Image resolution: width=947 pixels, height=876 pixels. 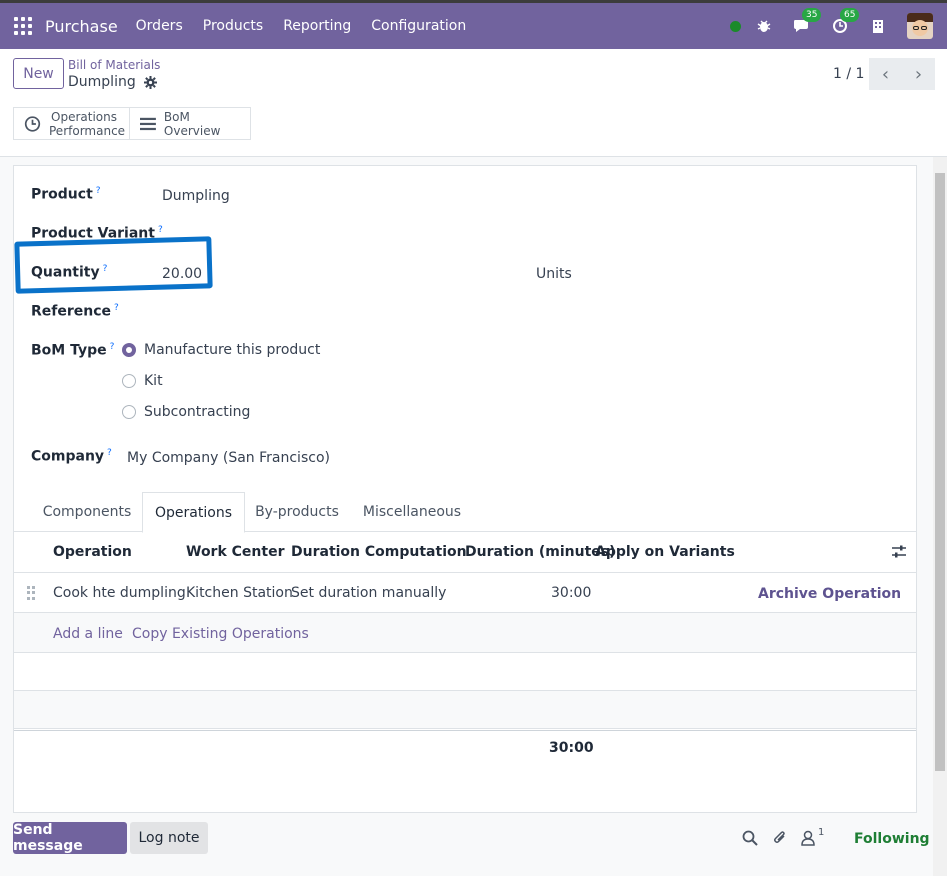 I want to click on chevron-right-icon: ›, so click(x=918, y=74).